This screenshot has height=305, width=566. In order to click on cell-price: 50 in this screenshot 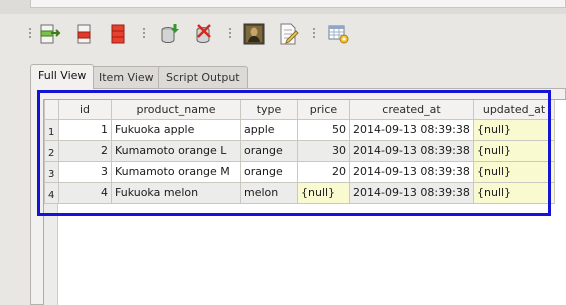, I will do `click(323, 129)`.